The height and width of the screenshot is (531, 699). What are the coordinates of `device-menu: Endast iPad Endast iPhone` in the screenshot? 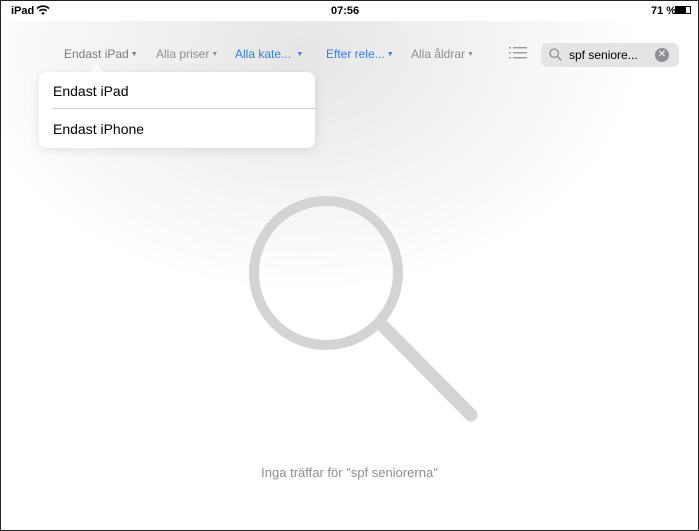 It's located at (177, 110).